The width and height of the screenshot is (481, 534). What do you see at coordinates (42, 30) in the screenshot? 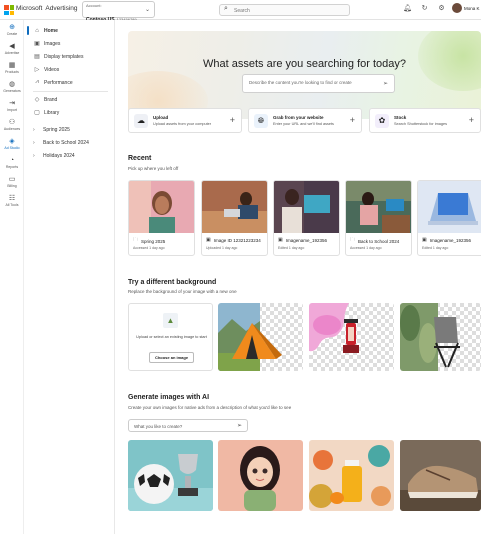
I see `nav-item-home: ⌂ Home` at bounding box center [42, 30].